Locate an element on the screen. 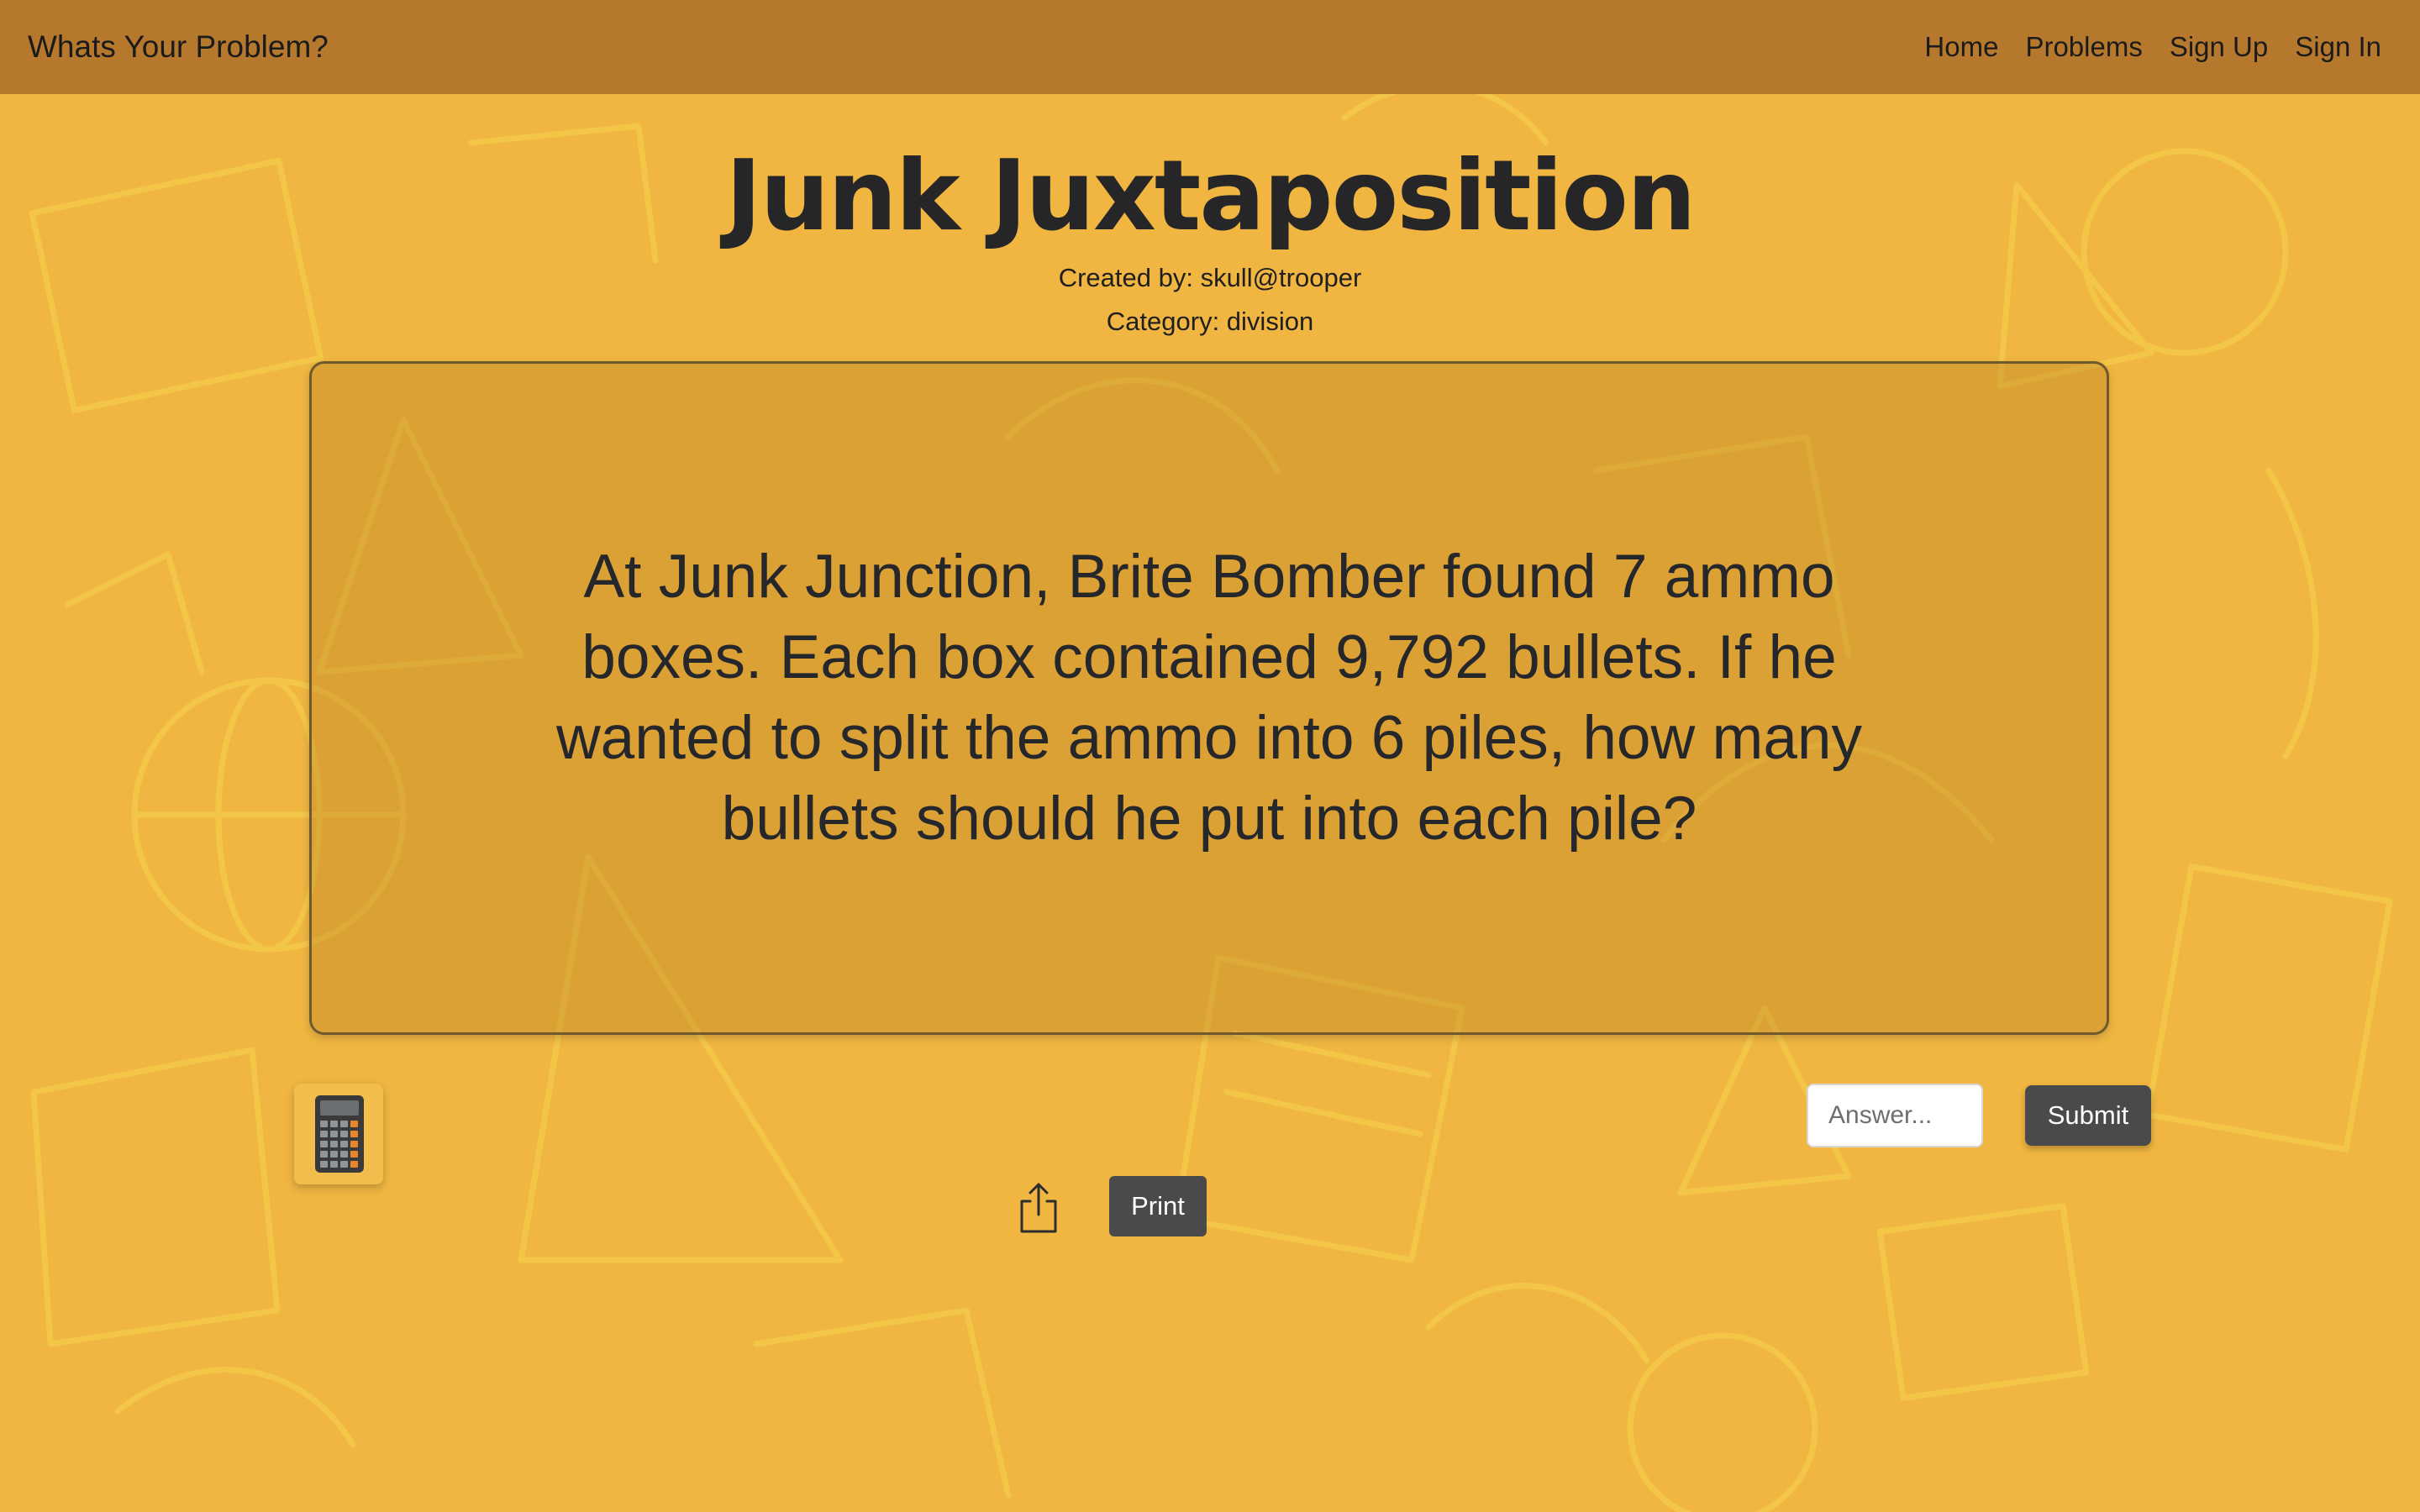 This screenshot has width=2420, height=1512. share-button is located at coordinates (1038, 1207).